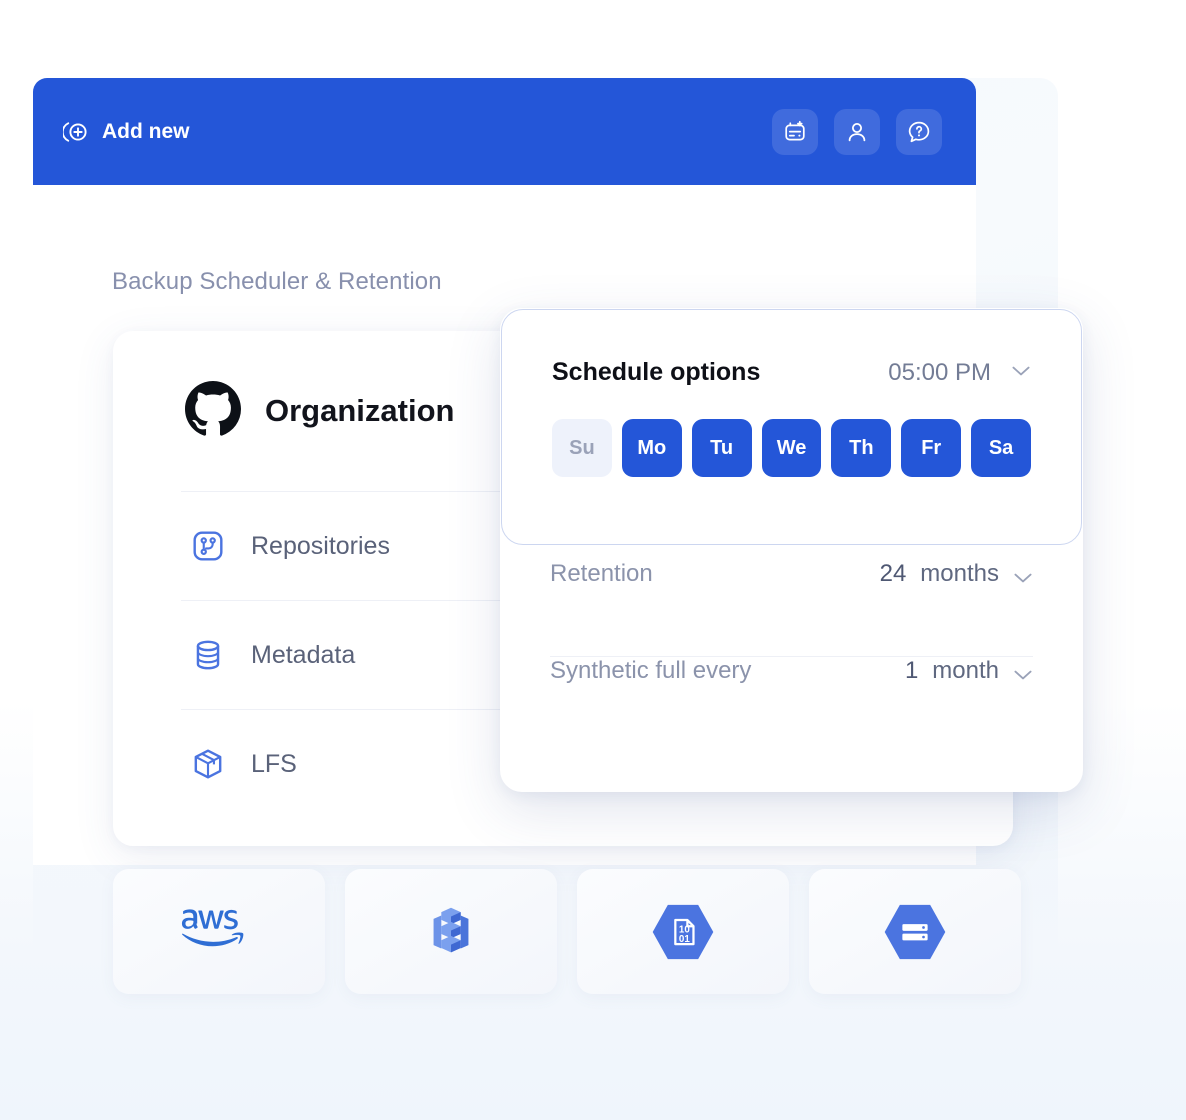 The height and width of the screenshot is (1120, 1186). What do you see at coordinates (939, 372) in the screenshot?
I see `time-value: 05:00 PM` at bounding box center [939, 372].